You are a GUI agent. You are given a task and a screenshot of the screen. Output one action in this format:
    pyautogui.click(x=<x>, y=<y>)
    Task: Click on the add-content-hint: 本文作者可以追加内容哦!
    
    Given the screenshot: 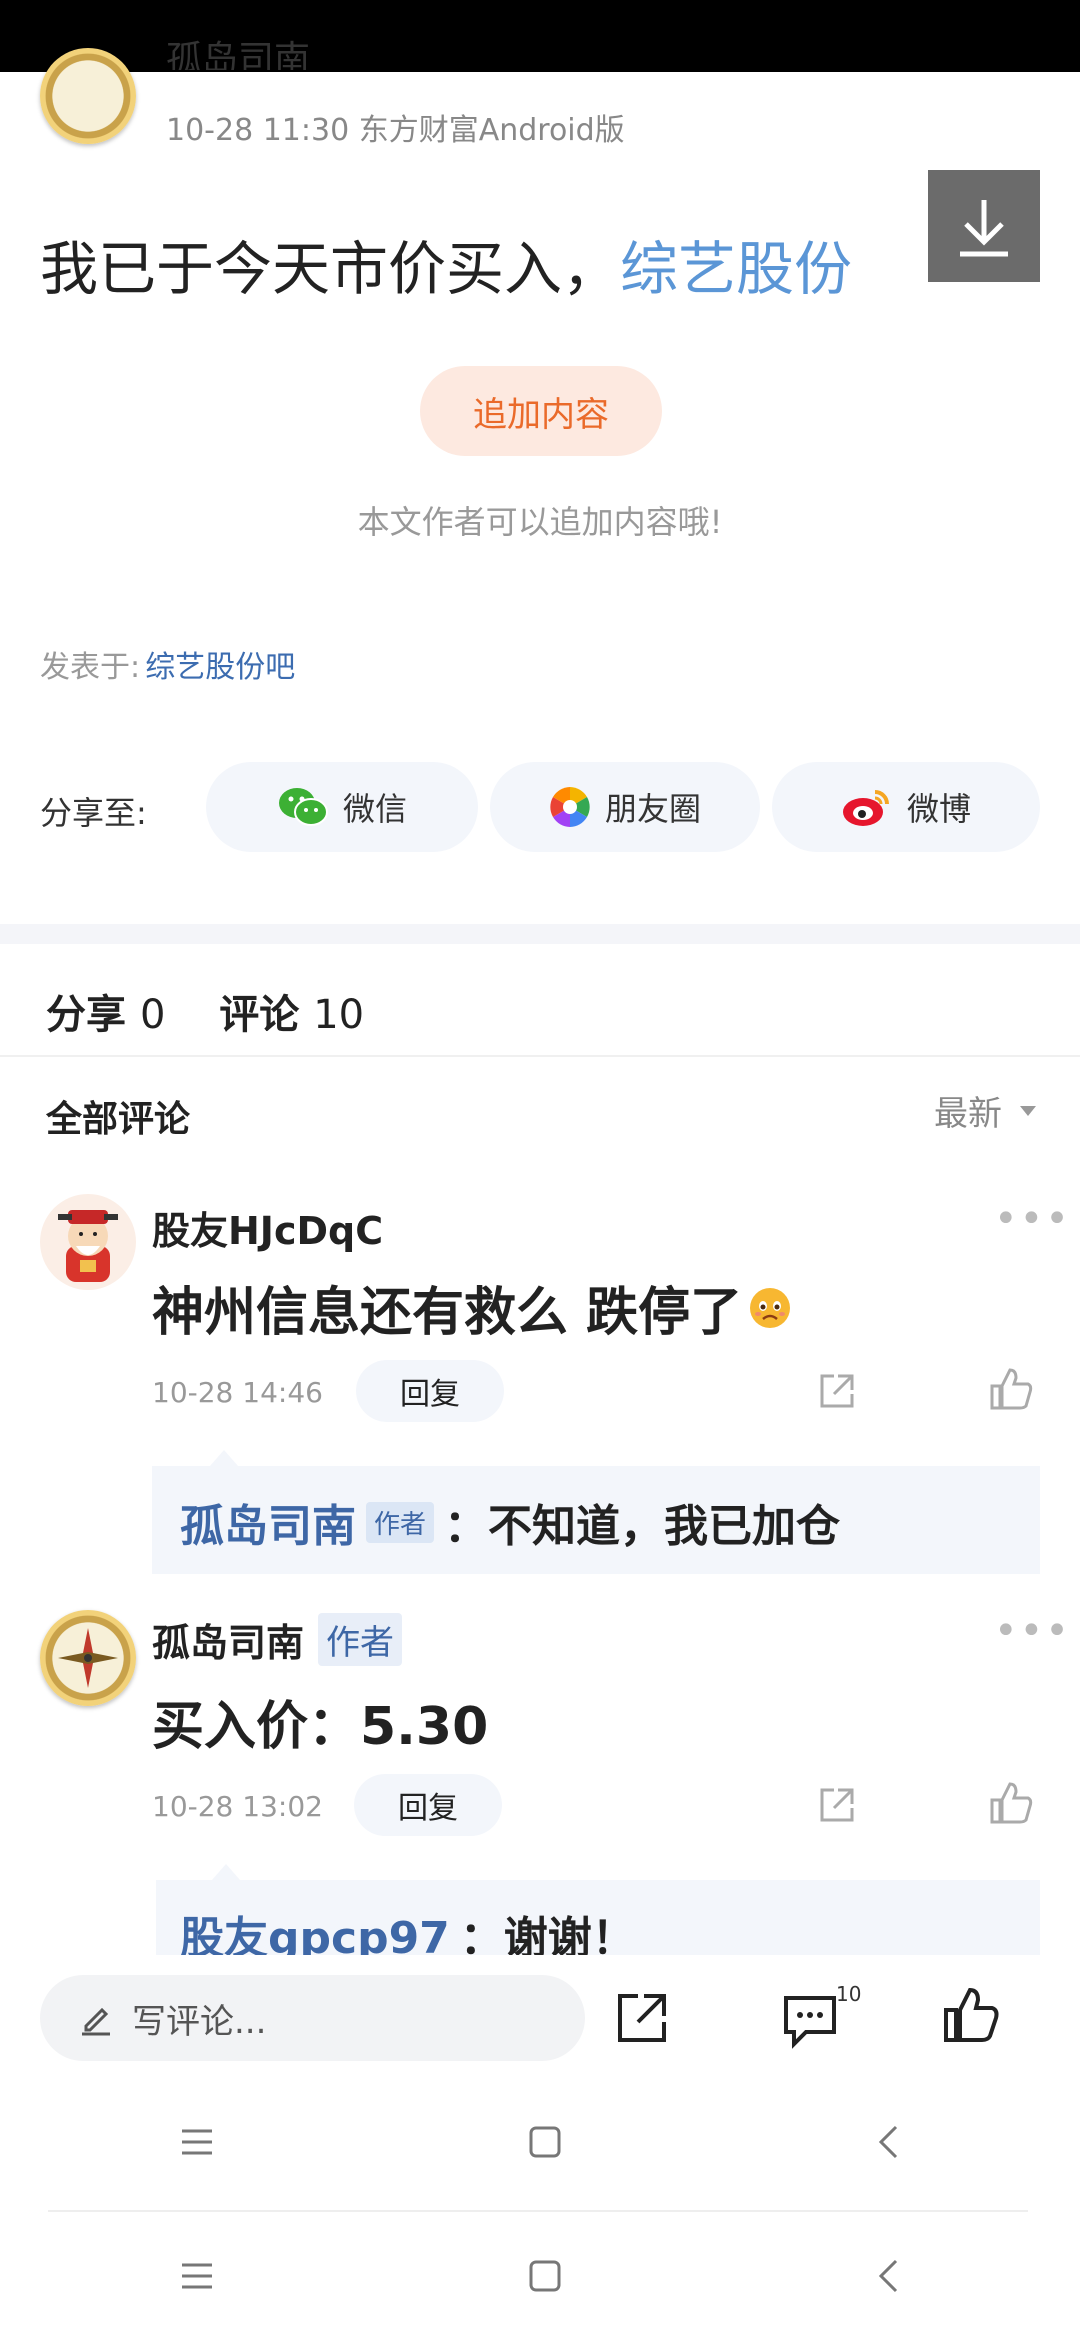 What is the action you would take?
    pyautogui.click(x=540, y=522)
    